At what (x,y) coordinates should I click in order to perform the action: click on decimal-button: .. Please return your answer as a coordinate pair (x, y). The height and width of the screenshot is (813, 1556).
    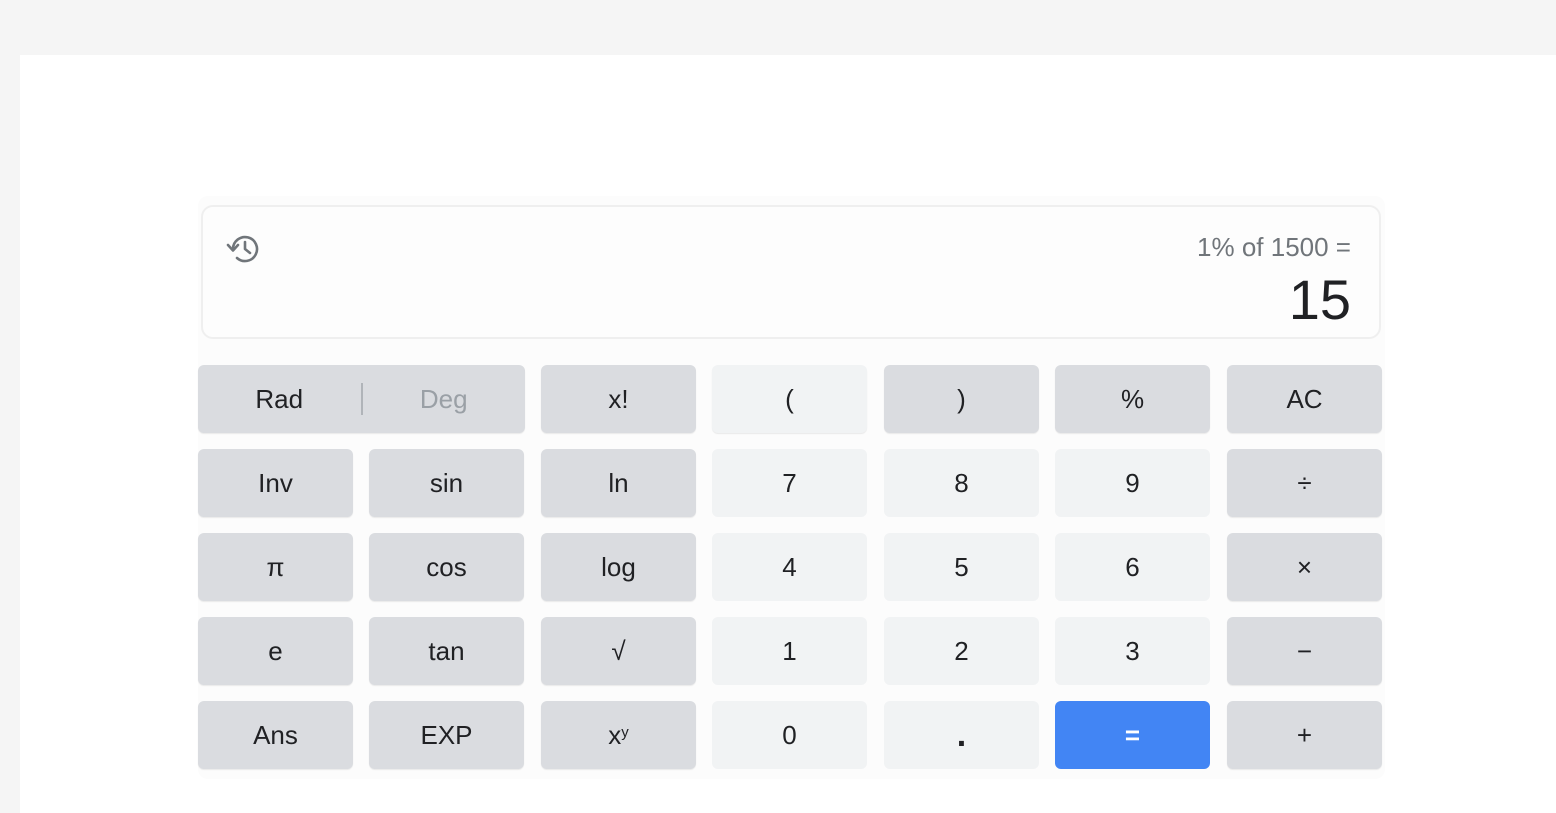
    Looking at the image, I should click on (961, 735).